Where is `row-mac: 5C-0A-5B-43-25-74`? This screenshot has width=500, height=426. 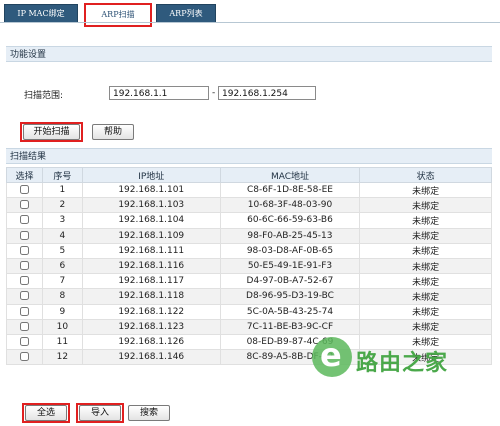
row-mac: 5C-0A-5B-43-25-74 is located at coordinates (290, 311).